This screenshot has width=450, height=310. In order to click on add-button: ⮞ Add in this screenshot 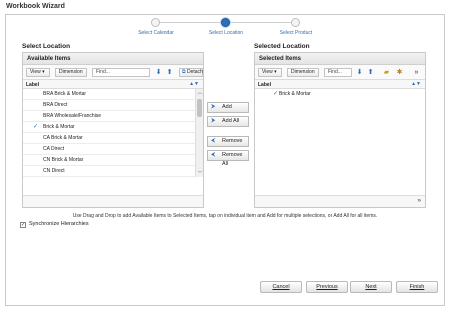, I will do `click(228, 107)`.